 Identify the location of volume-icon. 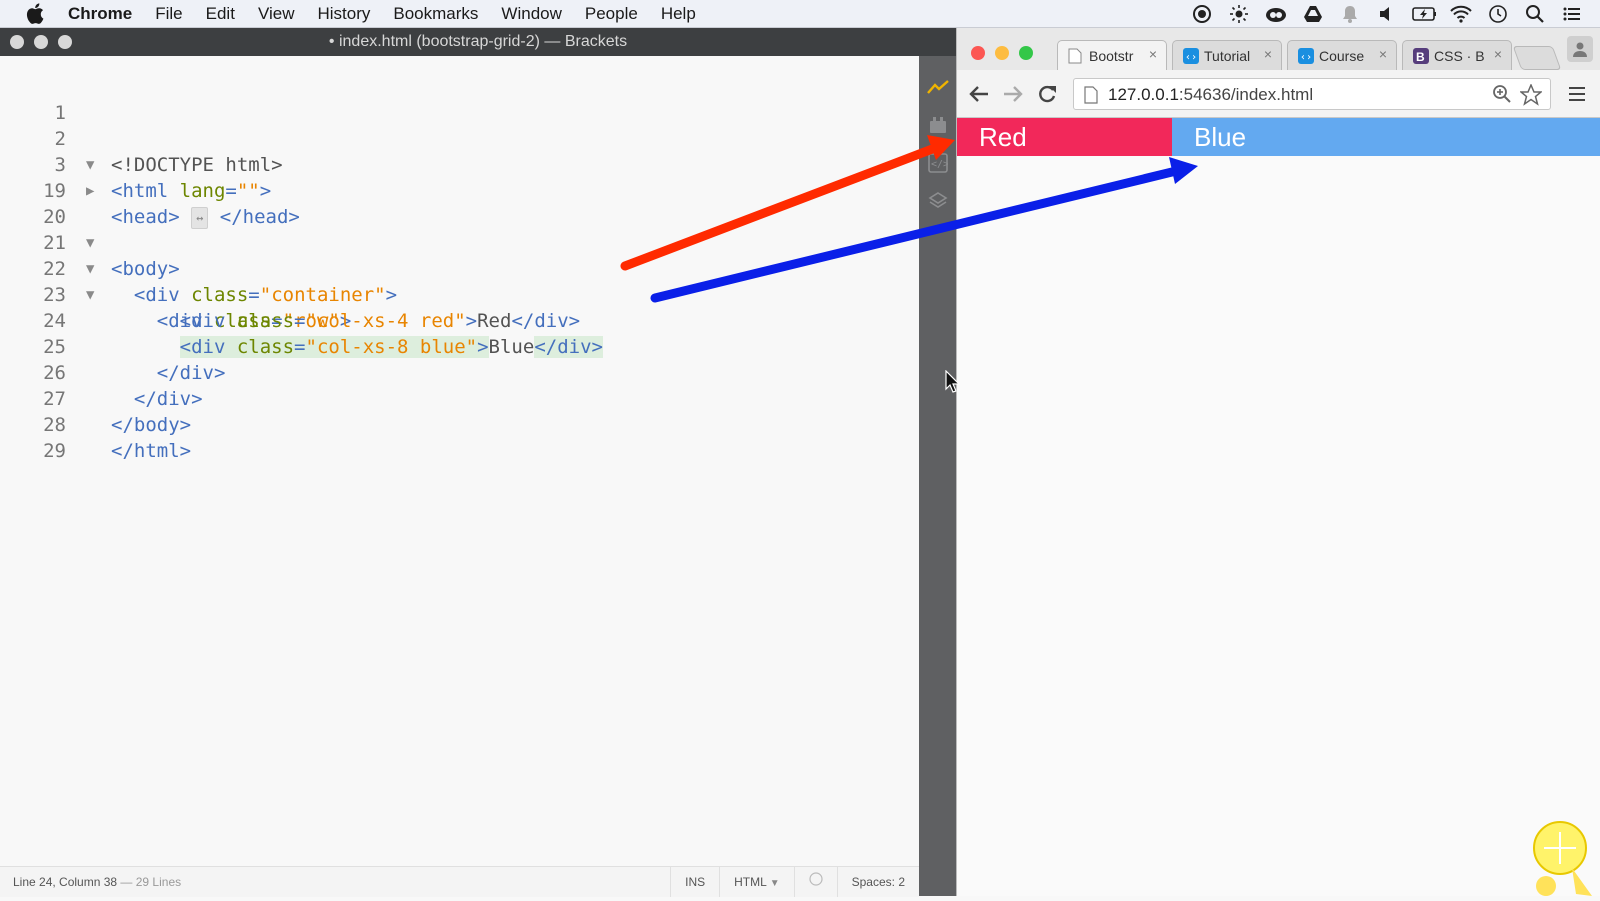
(1387, 14).